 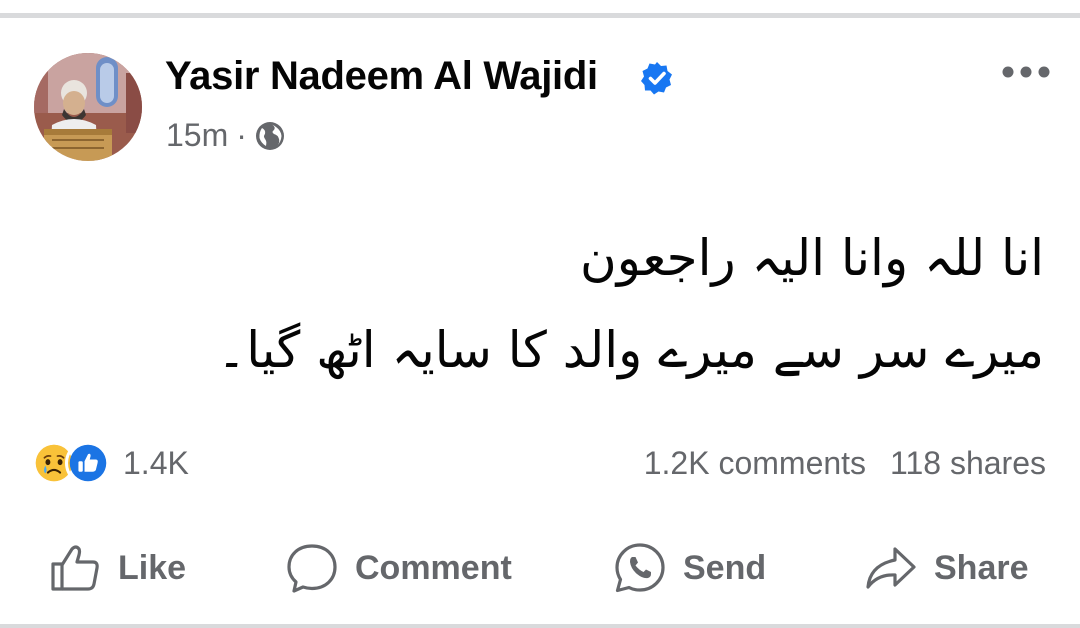 What do you see at coordinates (891, 568) in the screenshot?
I see `share-arrow-icon` at bounding box center [891, 568].